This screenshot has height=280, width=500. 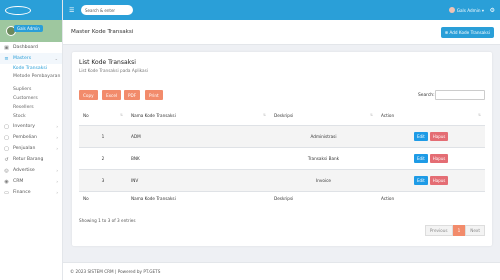 I want to click on topbar: ☰ Search & enter Gals Admin ▾ ⚙, so click(x=281, y=10).